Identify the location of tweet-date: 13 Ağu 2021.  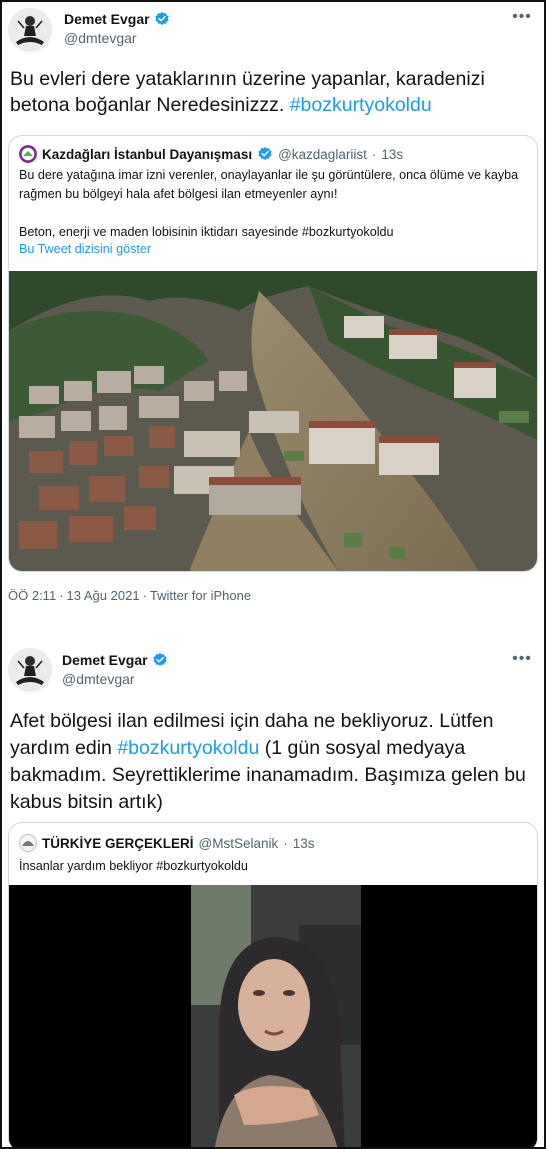
(103, 595).